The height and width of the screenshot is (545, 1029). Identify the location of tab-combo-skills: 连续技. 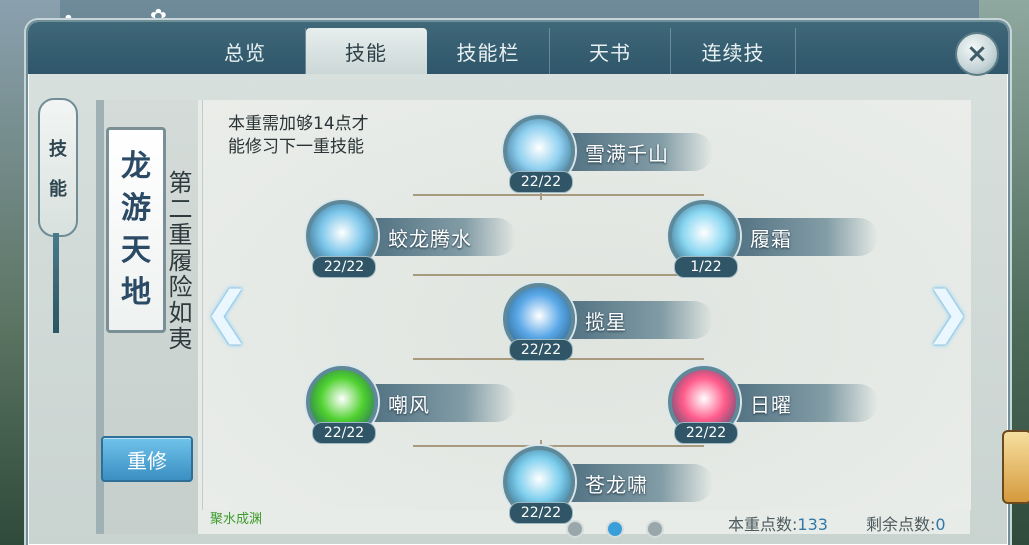
(733, 51).